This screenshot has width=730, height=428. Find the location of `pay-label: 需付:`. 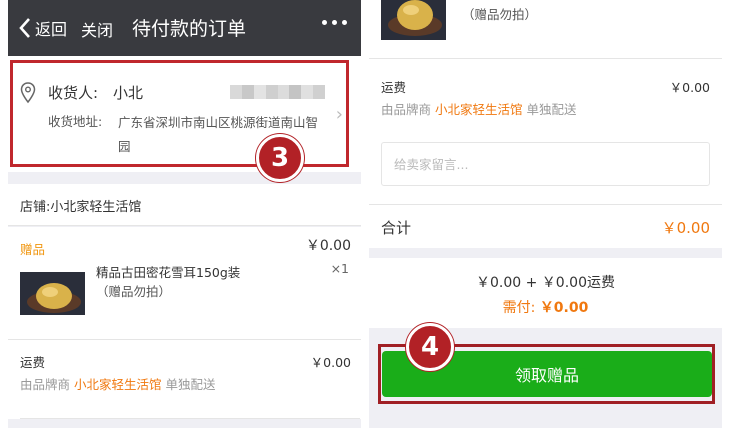

pay-label: 需付: is located at coordinates (521, 308).